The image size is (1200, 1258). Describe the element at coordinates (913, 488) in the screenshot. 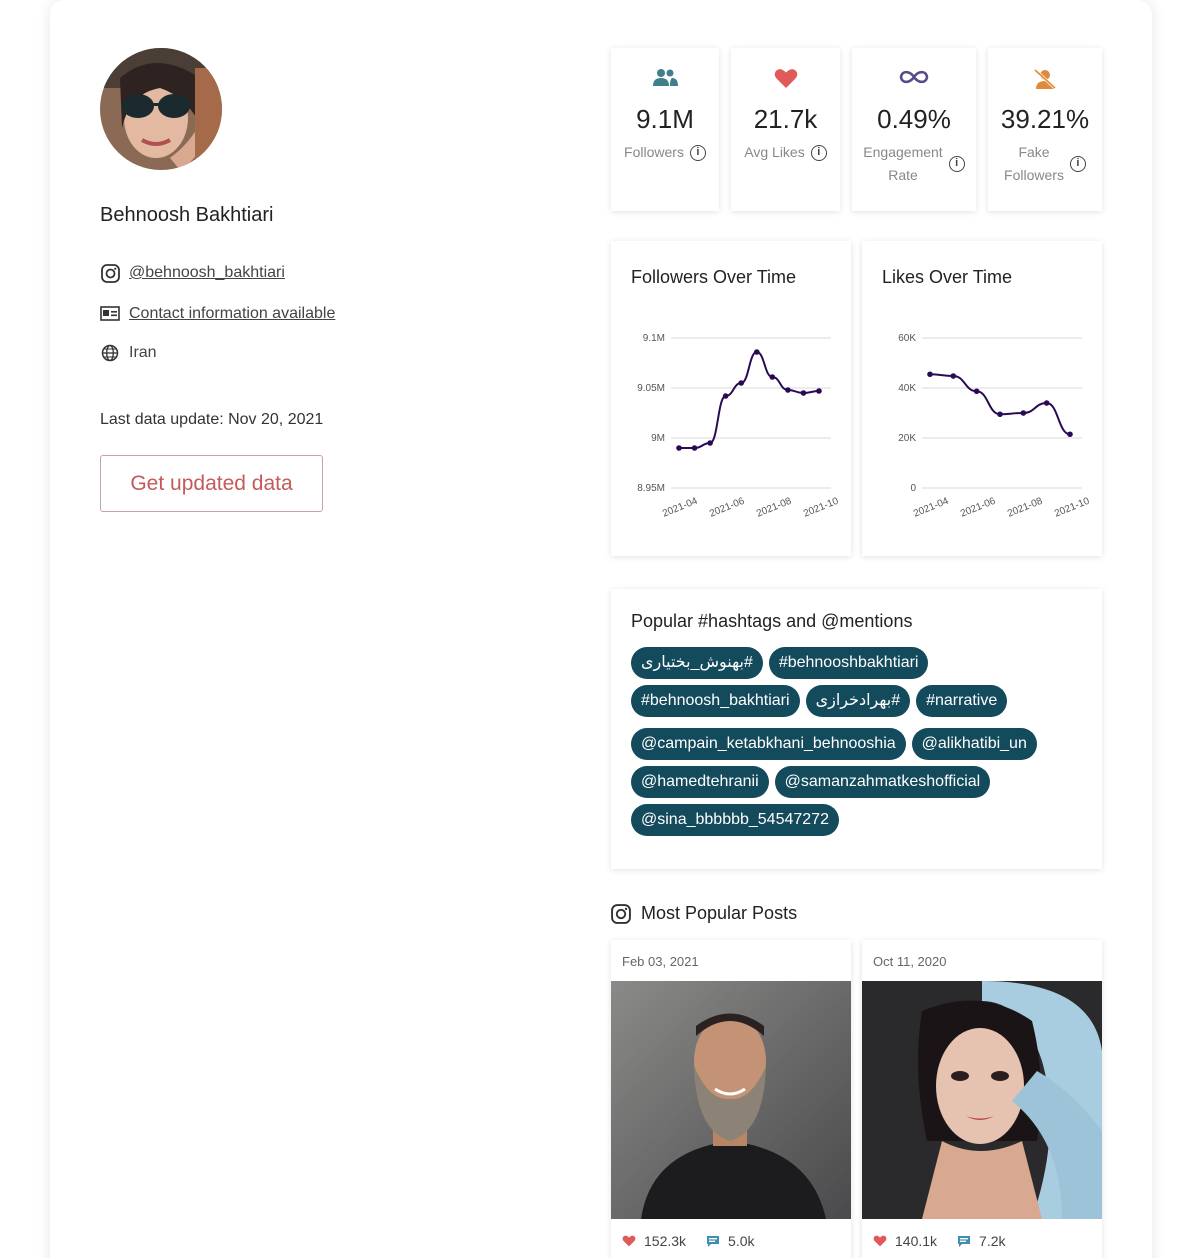

I see `likes-y-tick-label: 0` at that location.